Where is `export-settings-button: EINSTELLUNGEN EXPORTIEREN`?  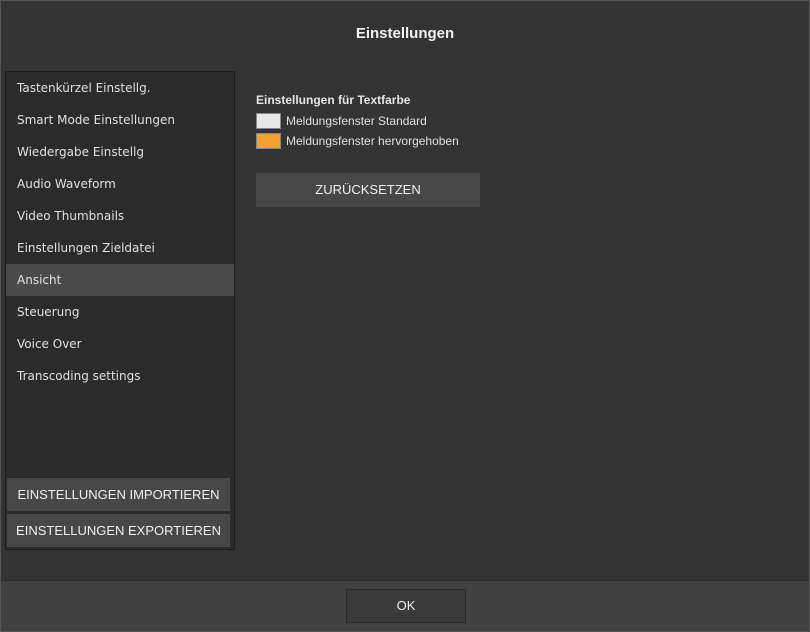 export-settings-button: EINSTELLUNGEN EXPORTIEREN is located at coordinates (118, 530).